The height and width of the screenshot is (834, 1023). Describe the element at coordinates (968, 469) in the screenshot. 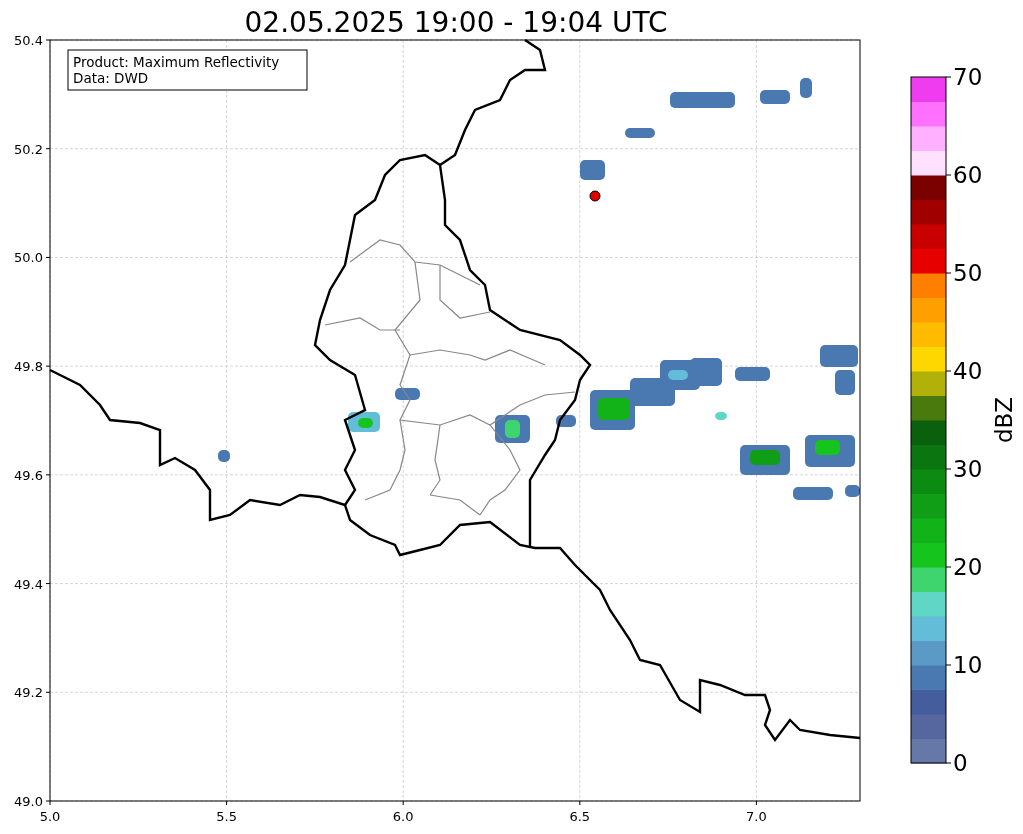

I see `colorbar-tick-label: 30` at that location.